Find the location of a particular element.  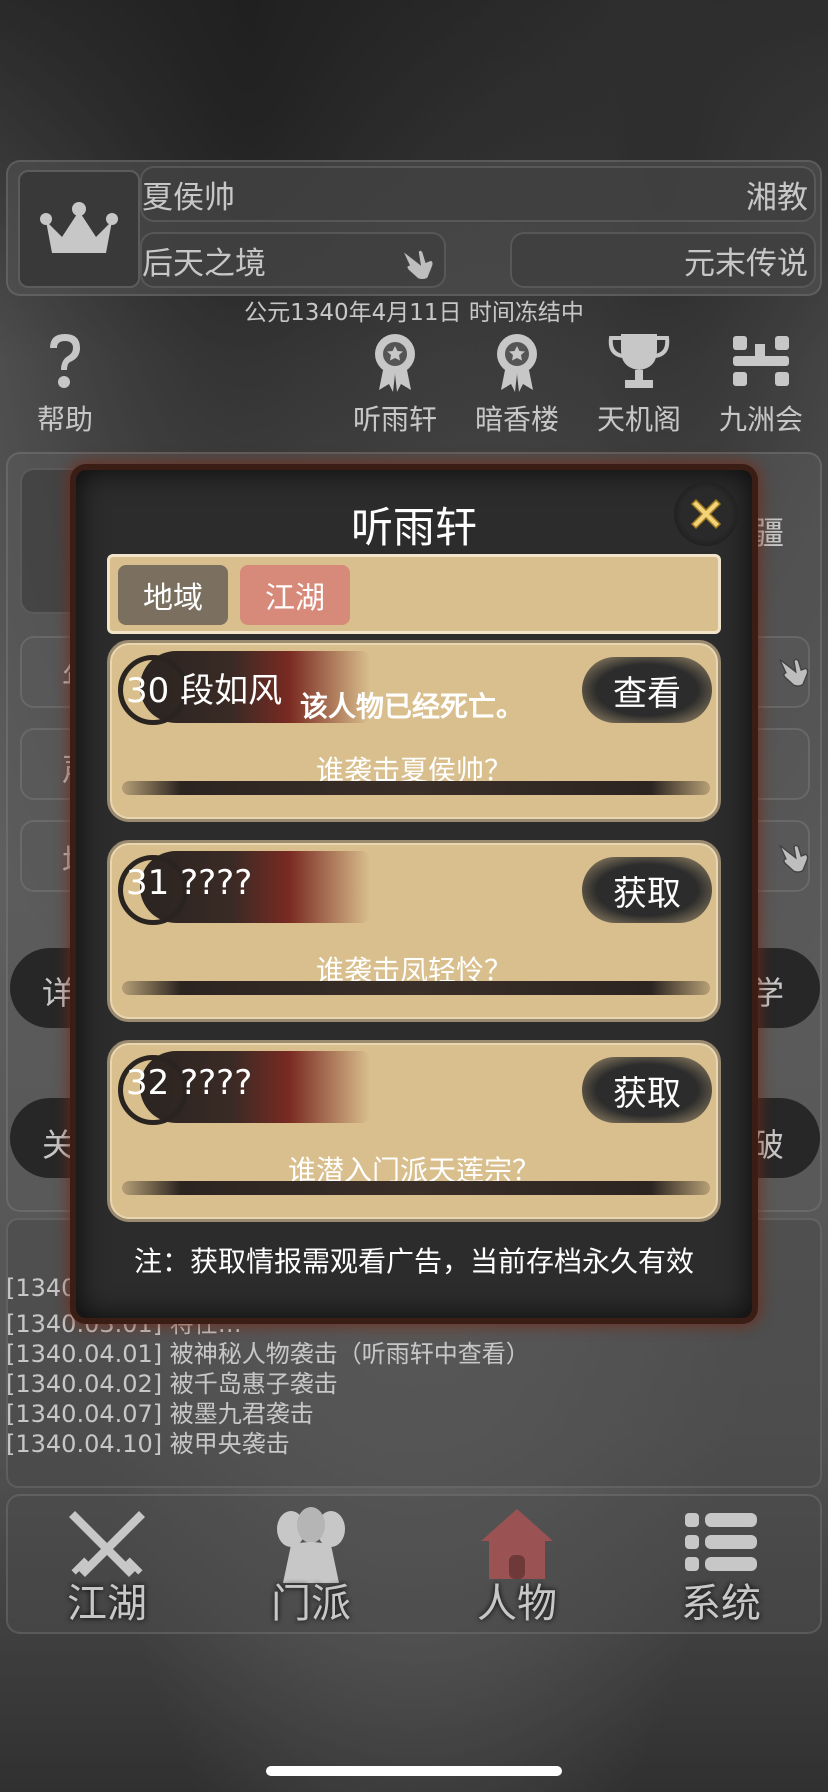

tab-region: 地域 is located at coordinates (173, 595).